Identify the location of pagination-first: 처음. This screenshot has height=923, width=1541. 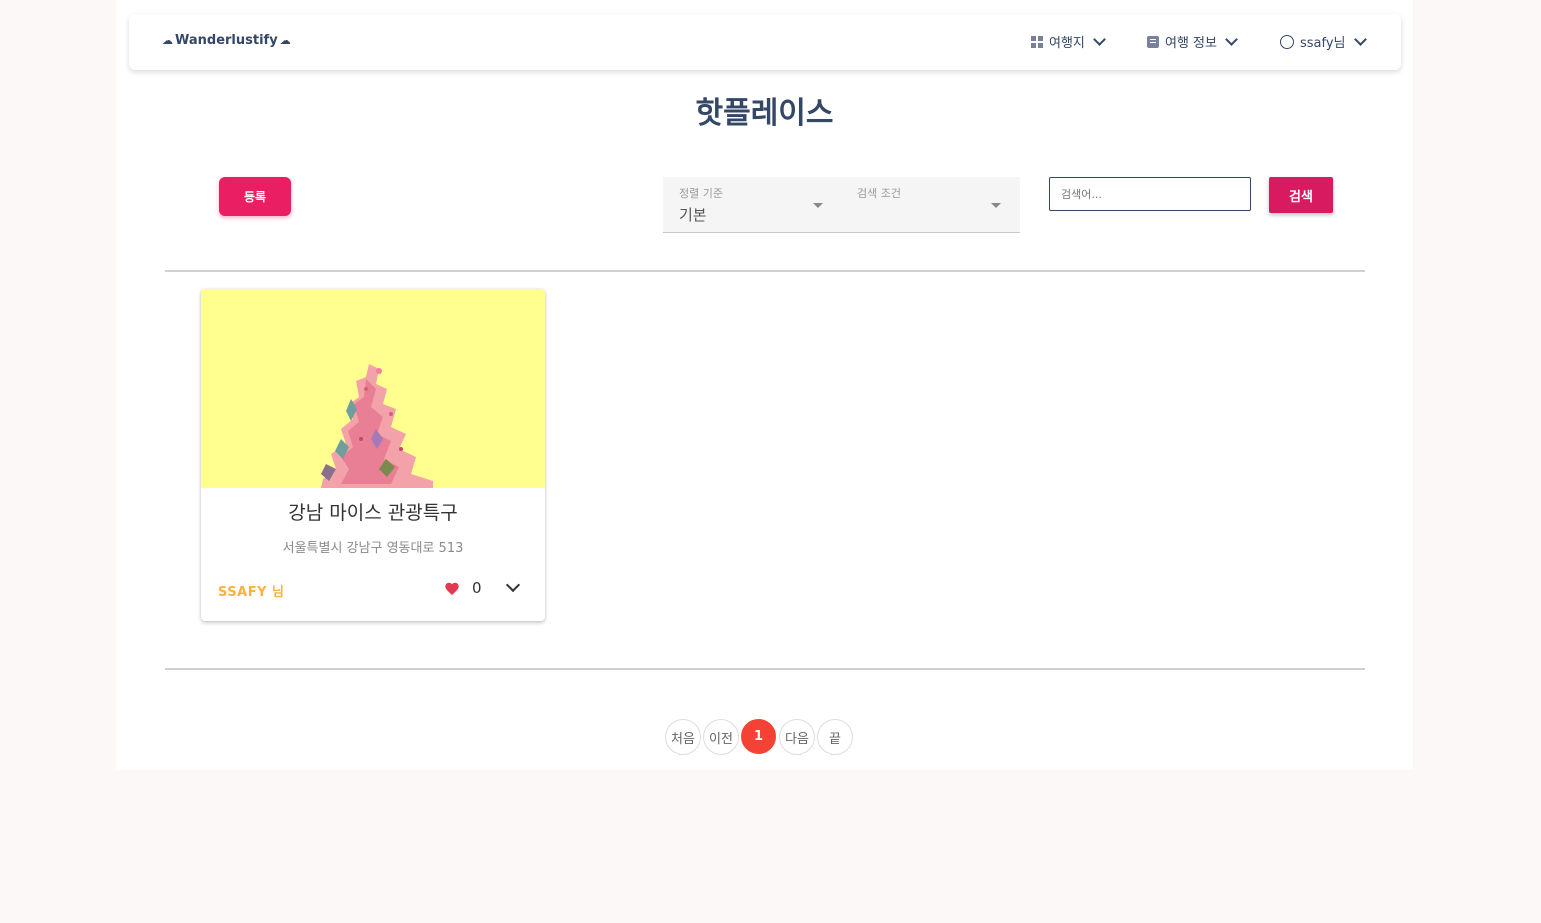
(683, 737).